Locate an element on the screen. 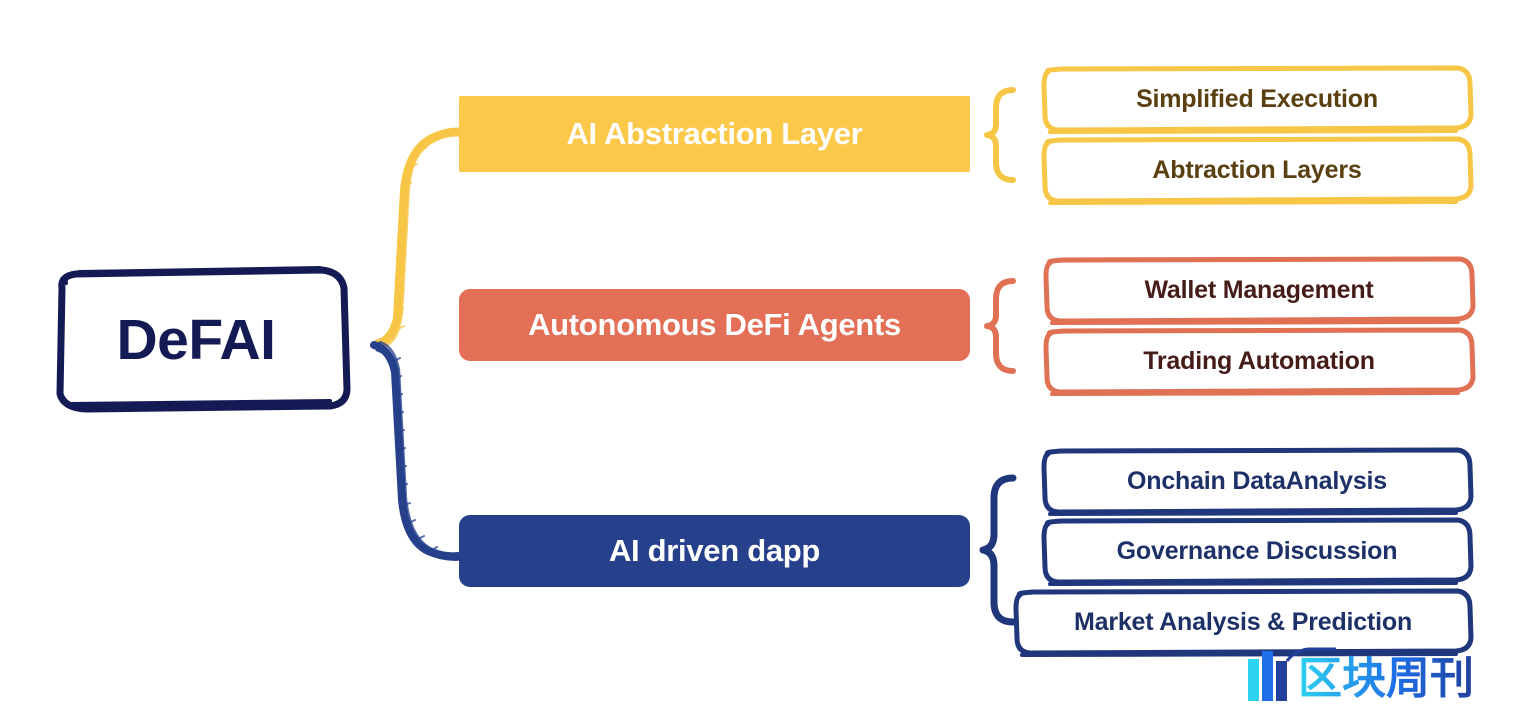 The height and width of the screenshot is (705, 1539). connector-root-to-dapp is located at coordinates (417, 450).